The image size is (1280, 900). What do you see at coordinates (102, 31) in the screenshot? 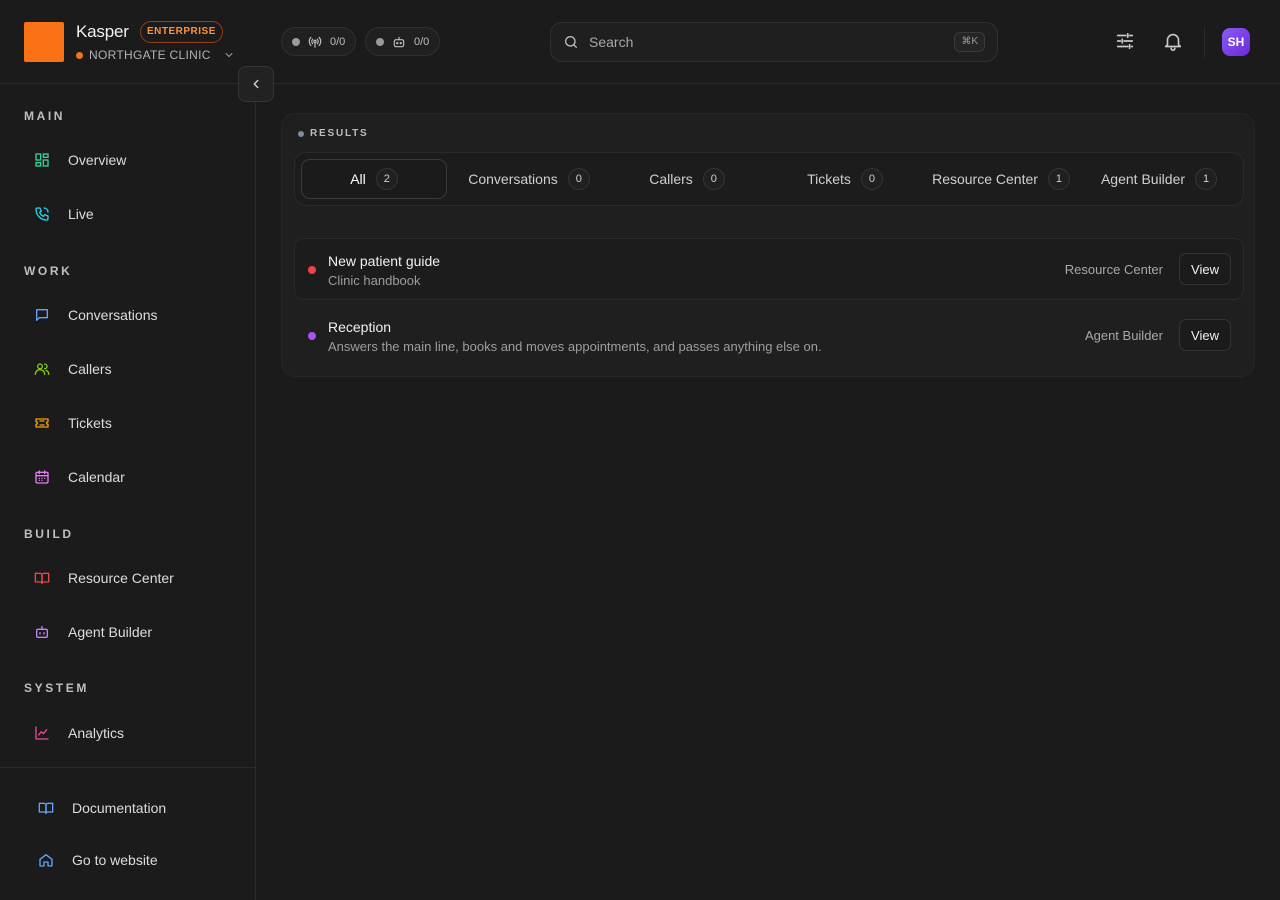
I see `brand-name: Kasper` at bounding box center [102, 31].